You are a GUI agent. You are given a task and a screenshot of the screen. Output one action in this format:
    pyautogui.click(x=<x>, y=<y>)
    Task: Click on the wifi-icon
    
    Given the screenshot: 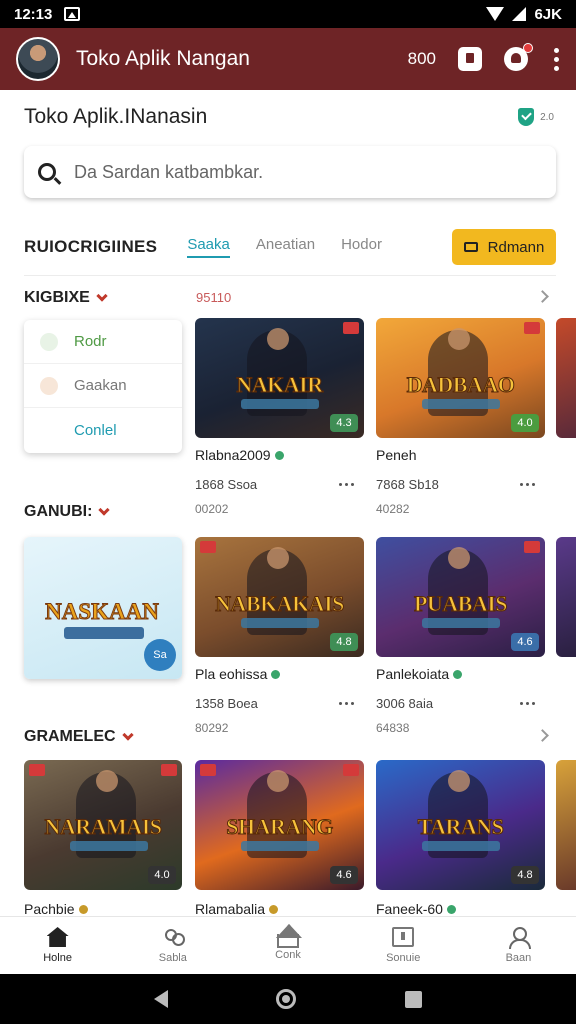 What is the action you would take?
    pyautogui.click(x=495, y=14)
    